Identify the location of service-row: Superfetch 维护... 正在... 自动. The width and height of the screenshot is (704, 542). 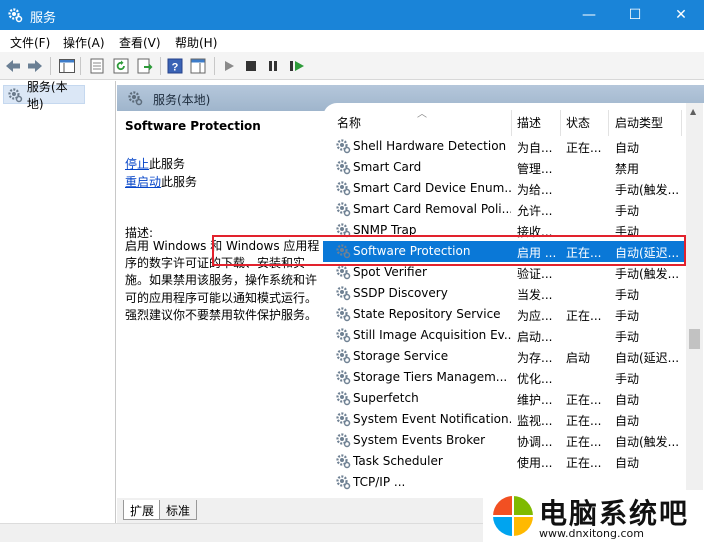
(506, 398).